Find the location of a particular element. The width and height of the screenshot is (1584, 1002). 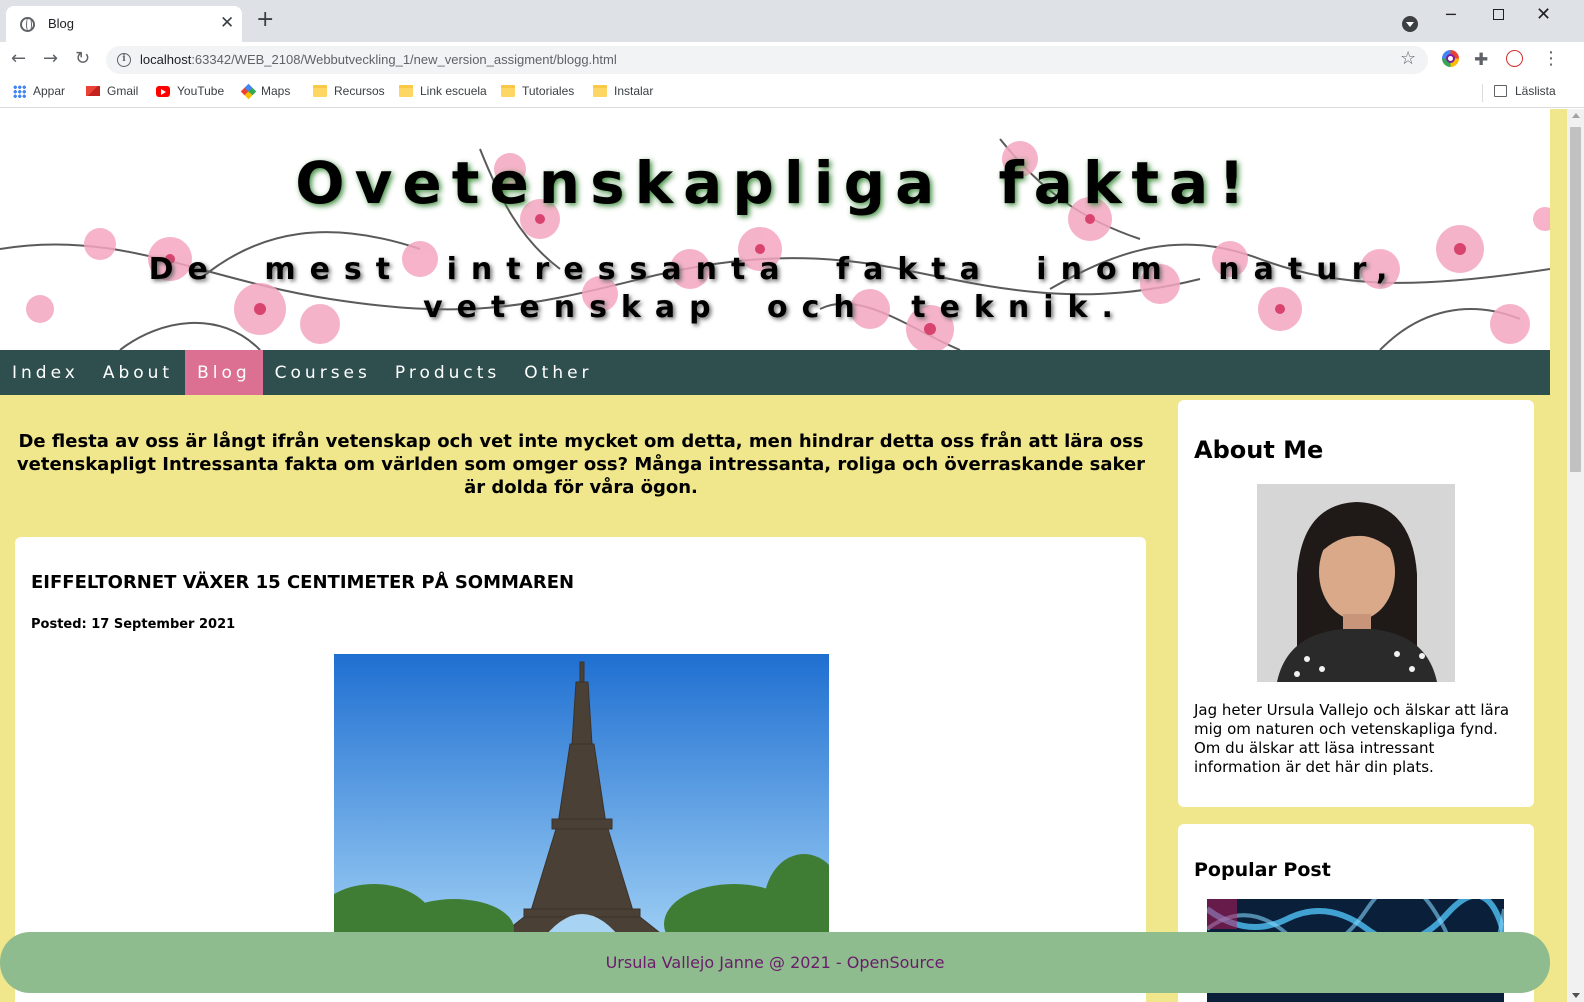

nav-blog: Blog is located at coordinates (224, 372).